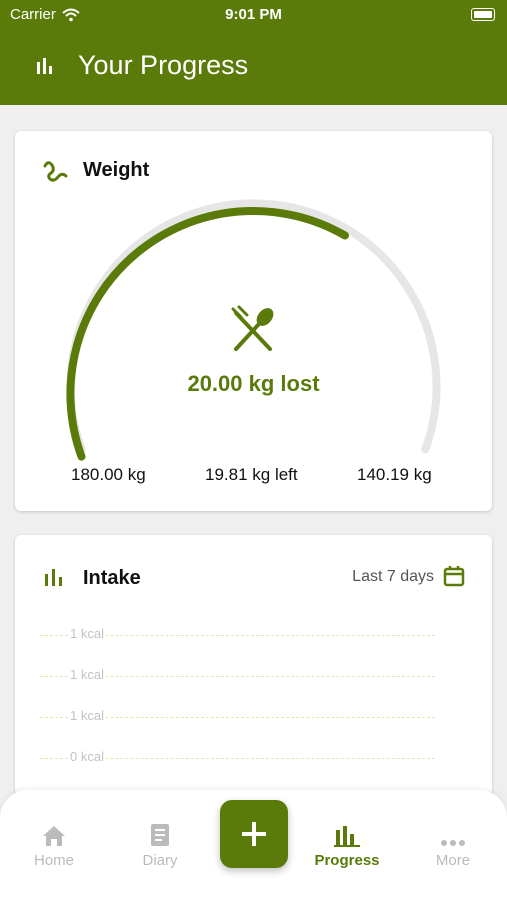  I want to click on more-dots-icon, so click(453, 843).